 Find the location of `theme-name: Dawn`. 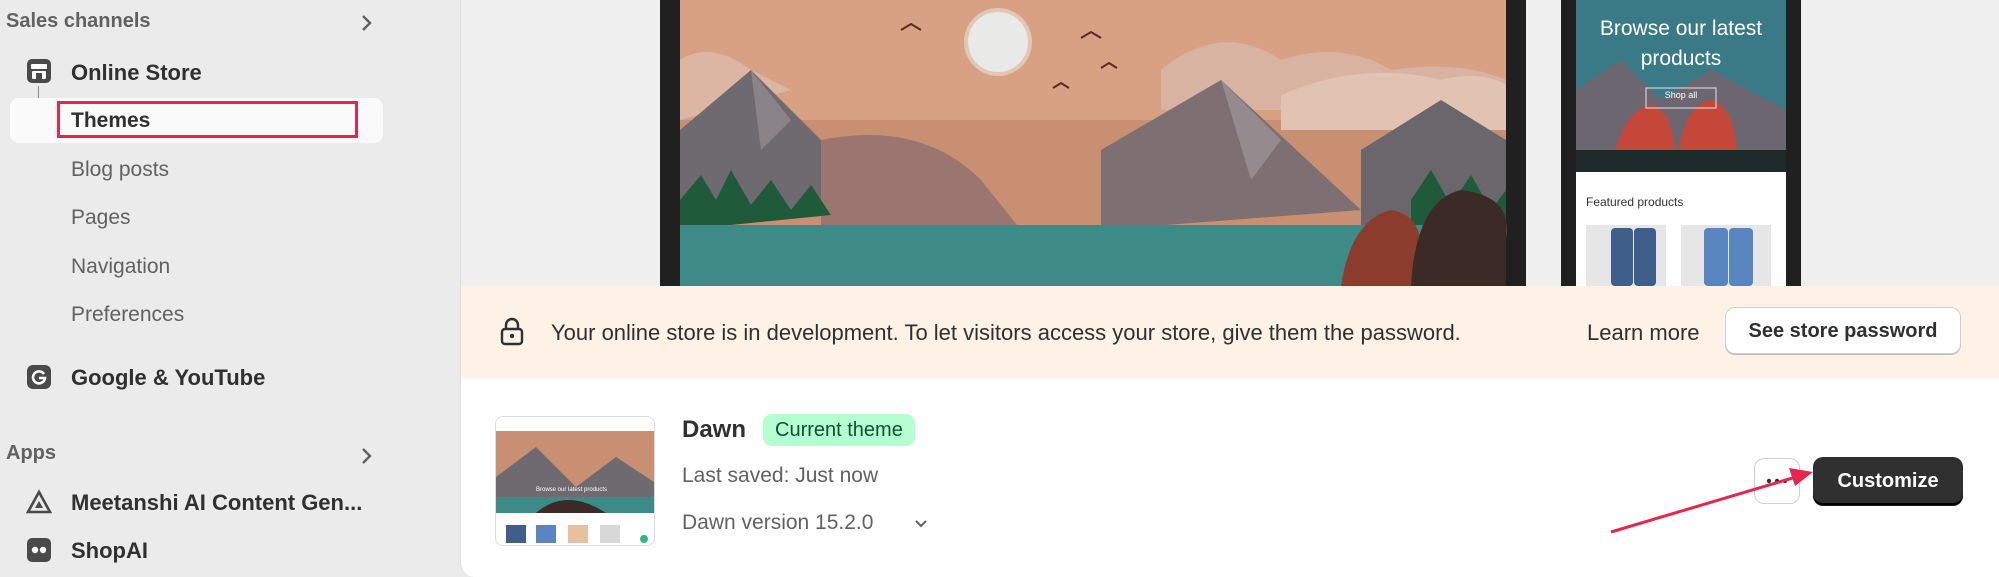

theme-name: Dawn is located at coordinates (714, 429).